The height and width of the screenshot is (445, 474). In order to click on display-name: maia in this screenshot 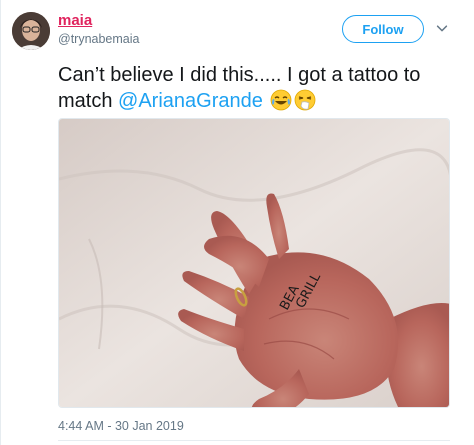, I will do `click(75, 20)`.